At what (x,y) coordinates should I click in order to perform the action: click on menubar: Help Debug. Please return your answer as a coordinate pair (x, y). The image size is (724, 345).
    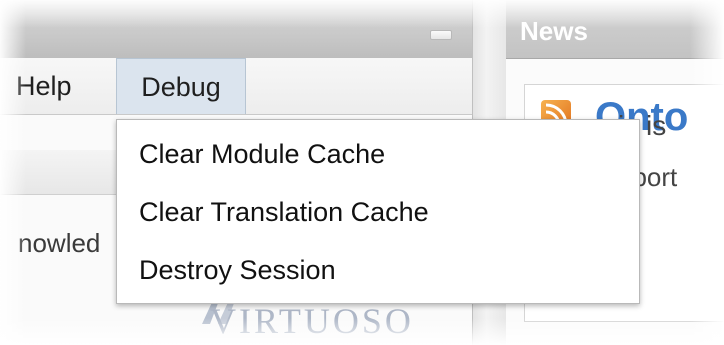
    Looking at the image, I should click on (236, 86).